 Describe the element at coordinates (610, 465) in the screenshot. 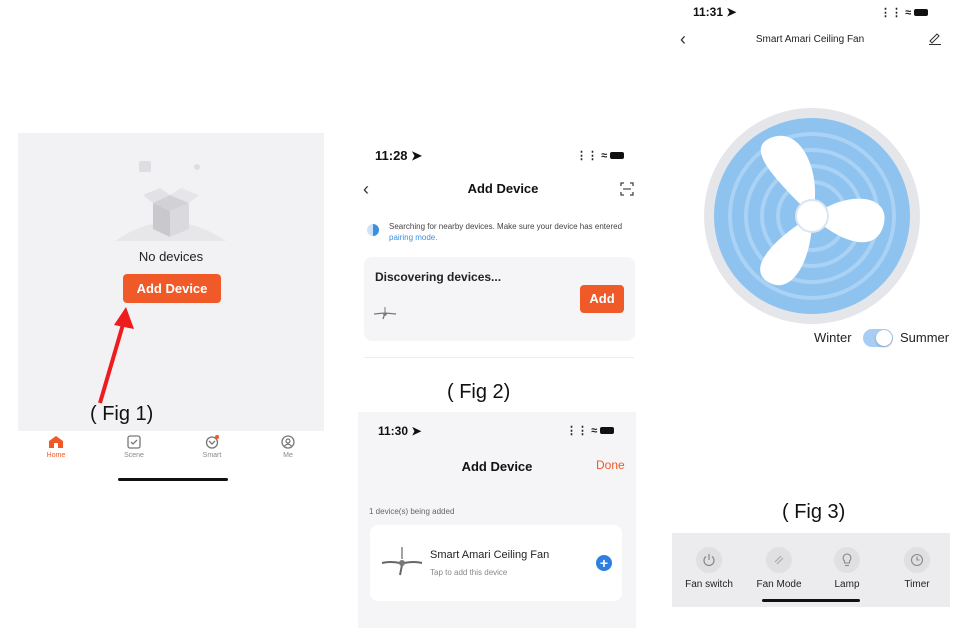

I see `done-button: Done` at that location.